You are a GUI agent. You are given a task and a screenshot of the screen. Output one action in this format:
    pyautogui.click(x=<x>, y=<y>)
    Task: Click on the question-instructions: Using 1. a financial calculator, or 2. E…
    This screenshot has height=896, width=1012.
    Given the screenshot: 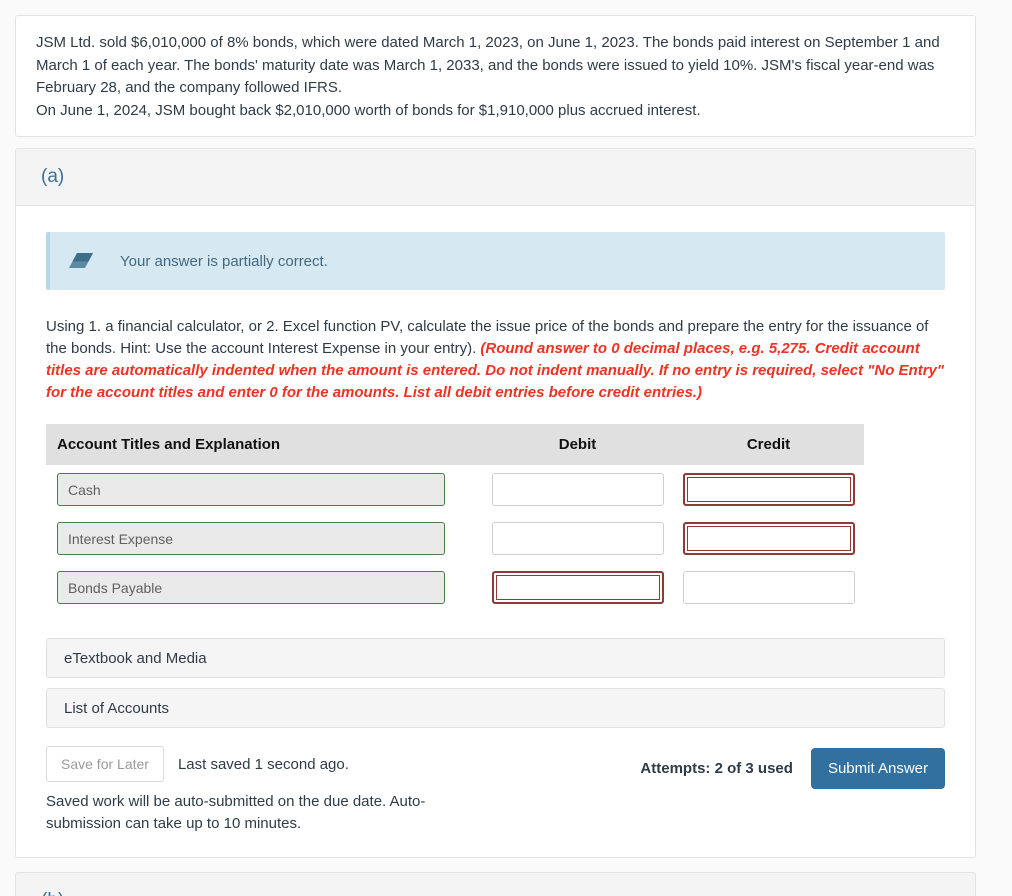 What is the action you would take?
    pyautogui.click(x=495, y=360)
    